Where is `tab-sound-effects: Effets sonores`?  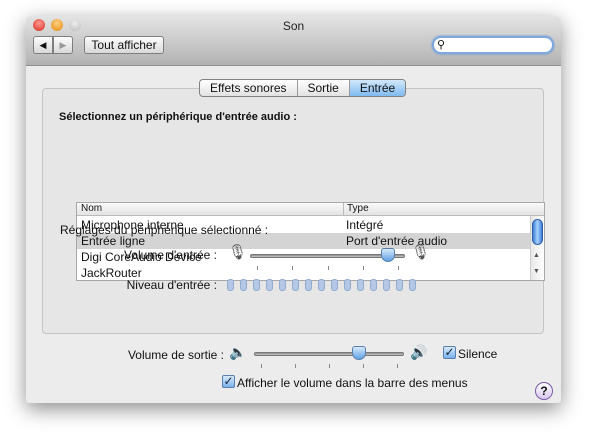
tab-sound-effects: Effets sonores is located at coordinates (249, 88).